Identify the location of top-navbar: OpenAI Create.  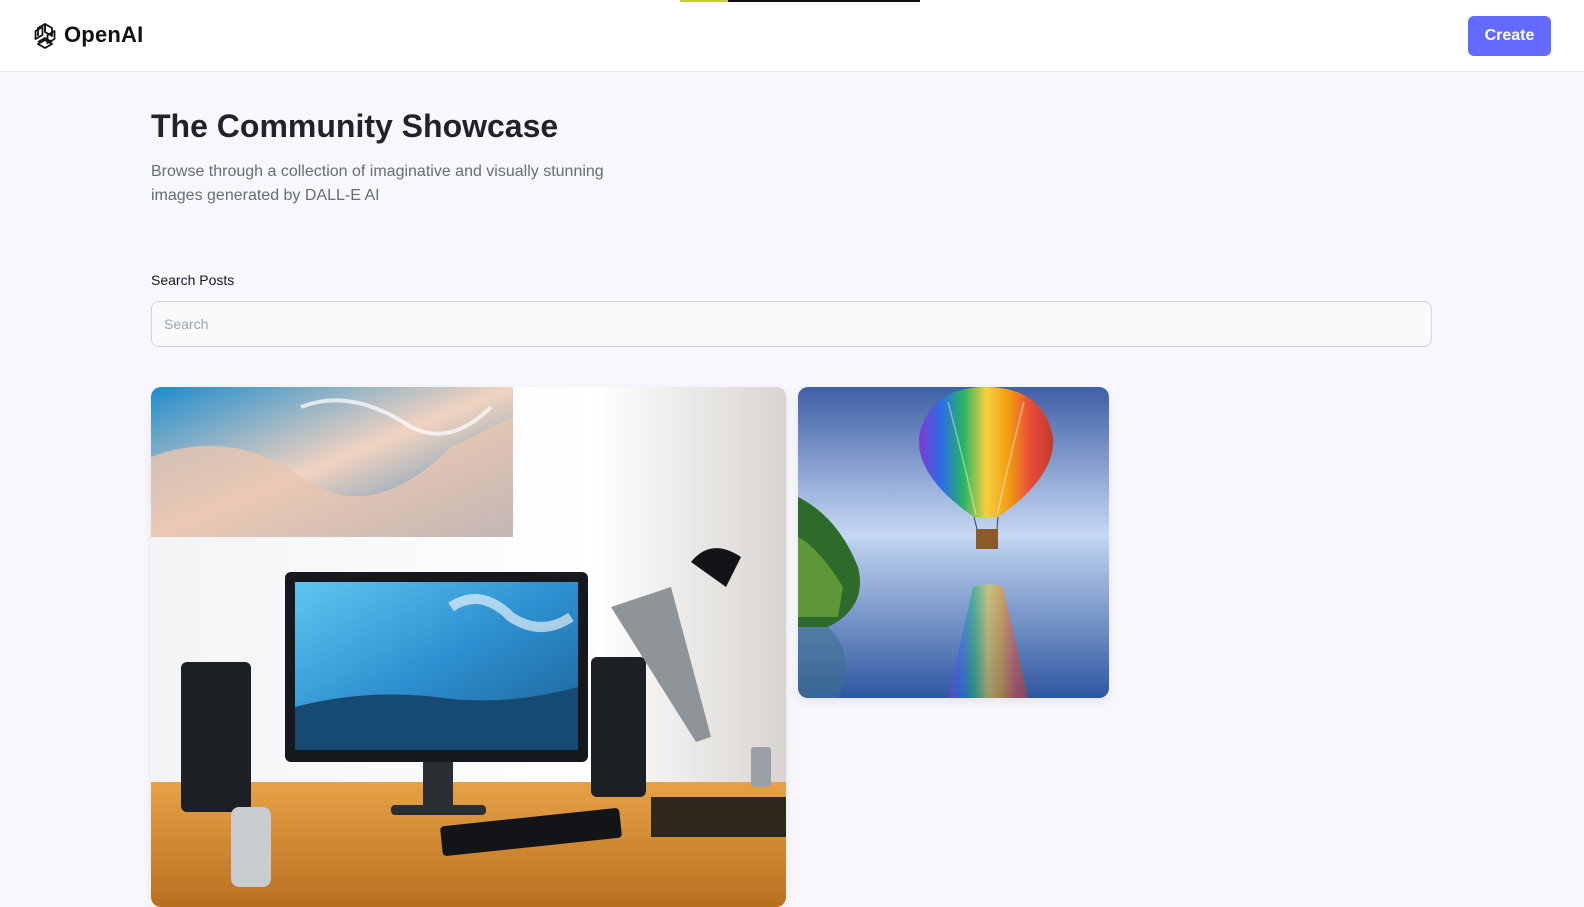
(792, 36).